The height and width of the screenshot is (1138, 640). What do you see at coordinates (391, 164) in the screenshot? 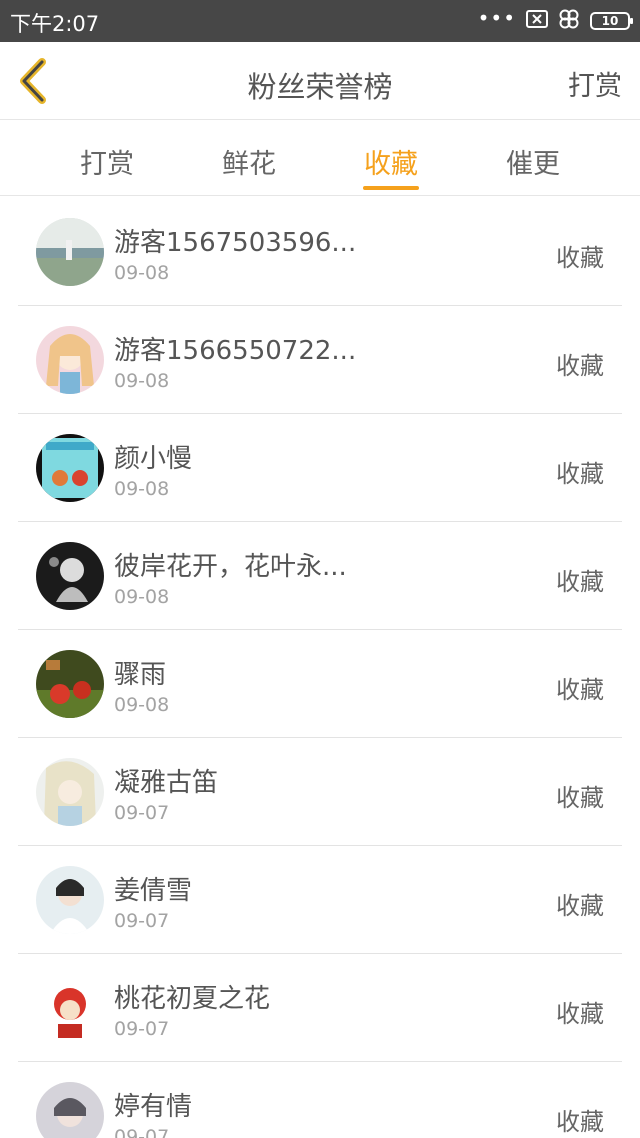
I see `tab-label: 收藏` at bounding box center [391, 164].